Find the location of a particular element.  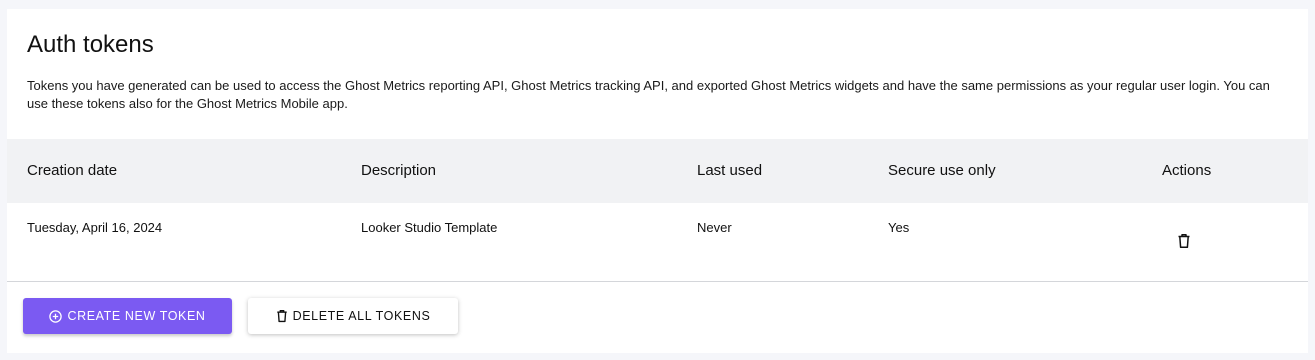

delete-all-tokens-label: DELETE ALL TOKENS is located at coordinates (361, 316).